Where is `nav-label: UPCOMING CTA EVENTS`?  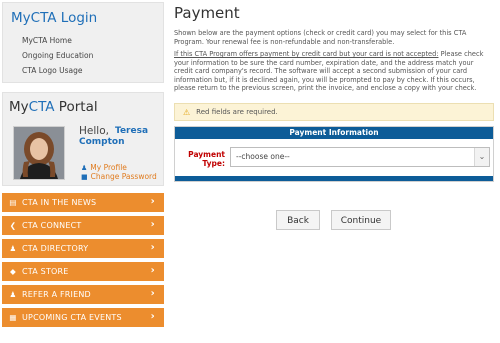
nav-label: UPCOMING CTA EVENTS is located at coordinates (72, 317).